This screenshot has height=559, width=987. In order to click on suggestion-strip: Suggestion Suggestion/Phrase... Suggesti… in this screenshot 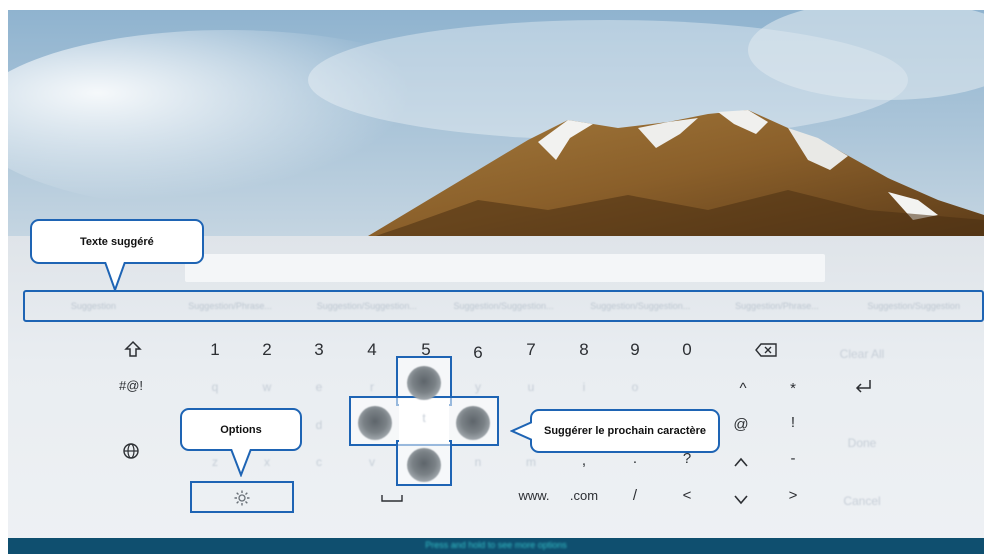, I will do `click(503, 306)`.